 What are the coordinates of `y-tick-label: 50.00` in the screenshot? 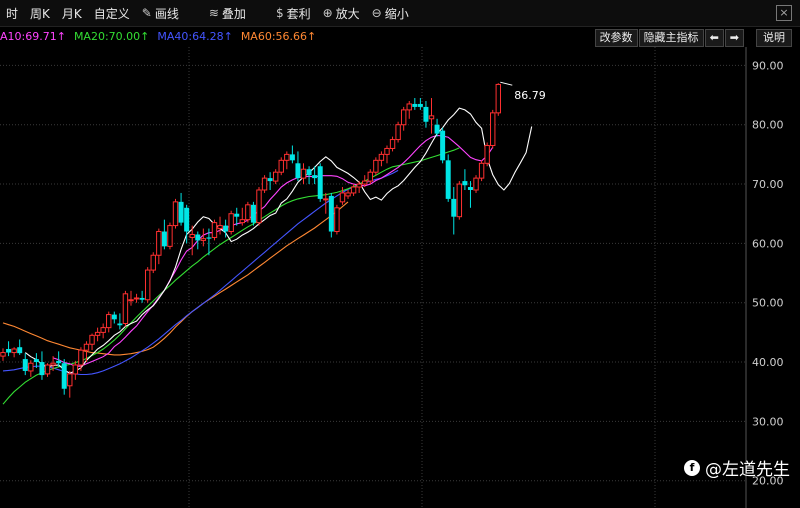 It's located at (768, 303).